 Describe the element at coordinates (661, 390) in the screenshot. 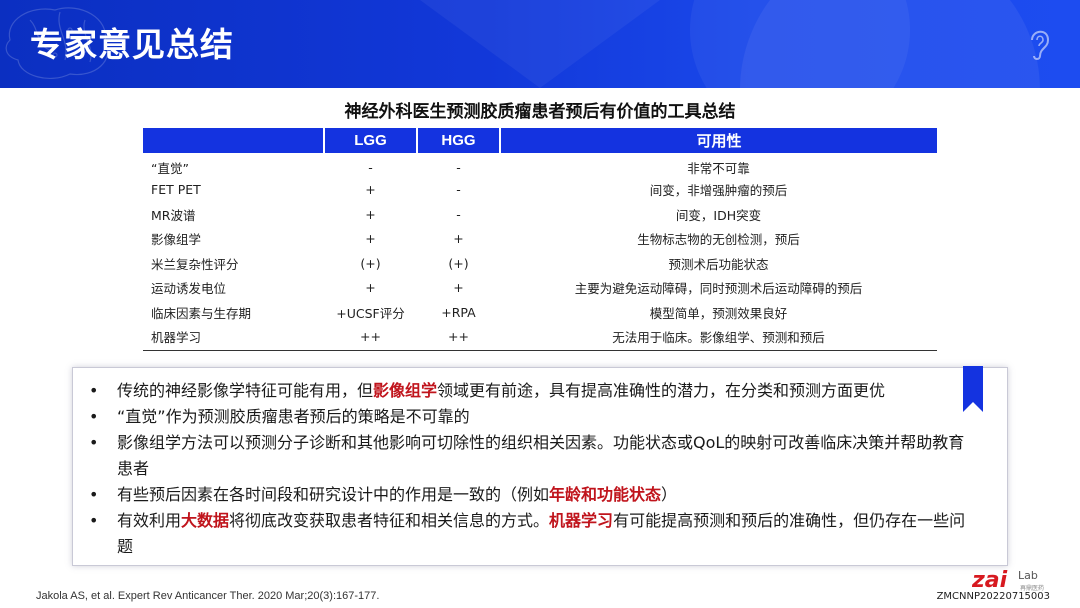

I see `point-text: 领域更有前途，具有提高准确性的潜力，在分类和预测方面更优` at that location.